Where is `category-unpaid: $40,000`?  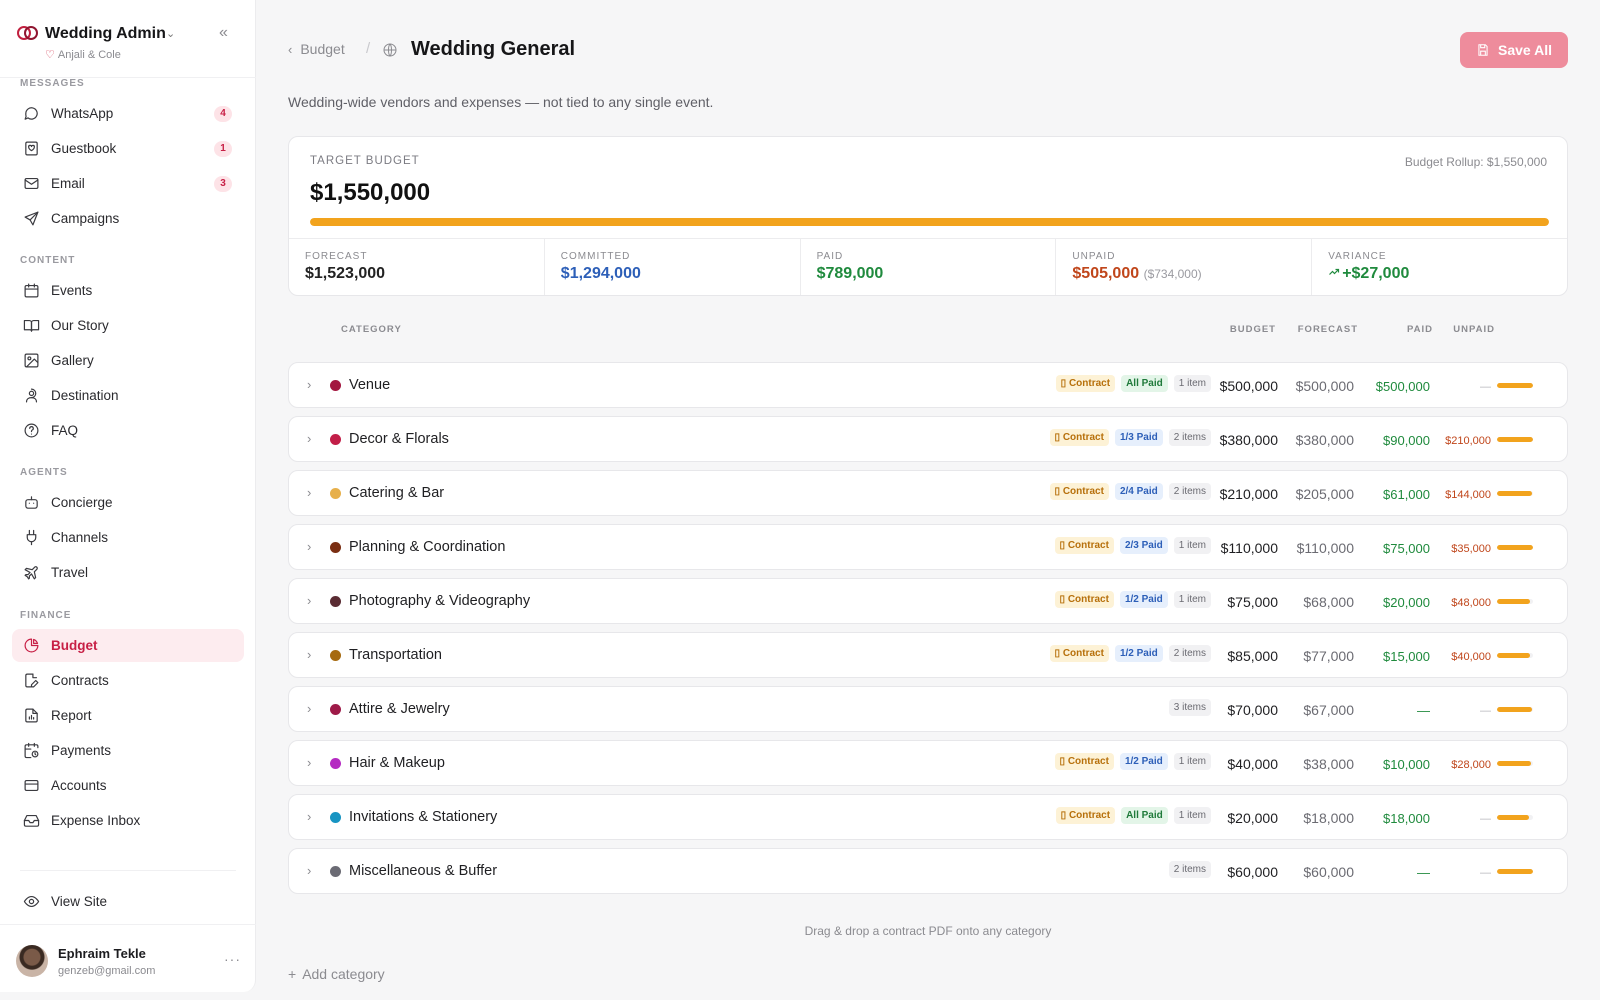
category-unpaid: $40,000 is located at coordinates (1471, 657).